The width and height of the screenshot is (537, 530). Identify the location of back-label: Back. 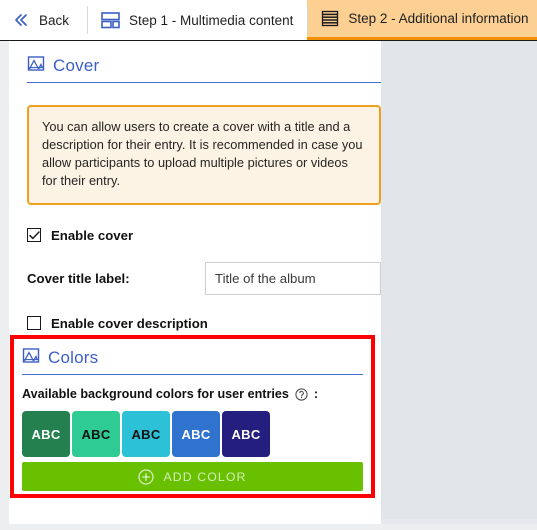
(54, 20).